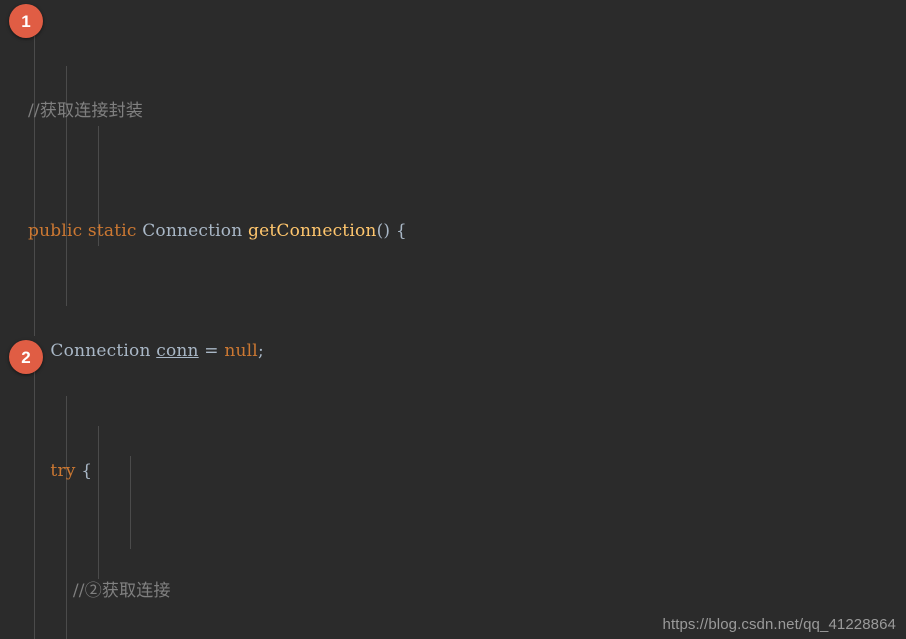  What do you see at coordinates (453, 471) in the screenshot?
I see `code-line: try {` at bounding box center [453, 471].